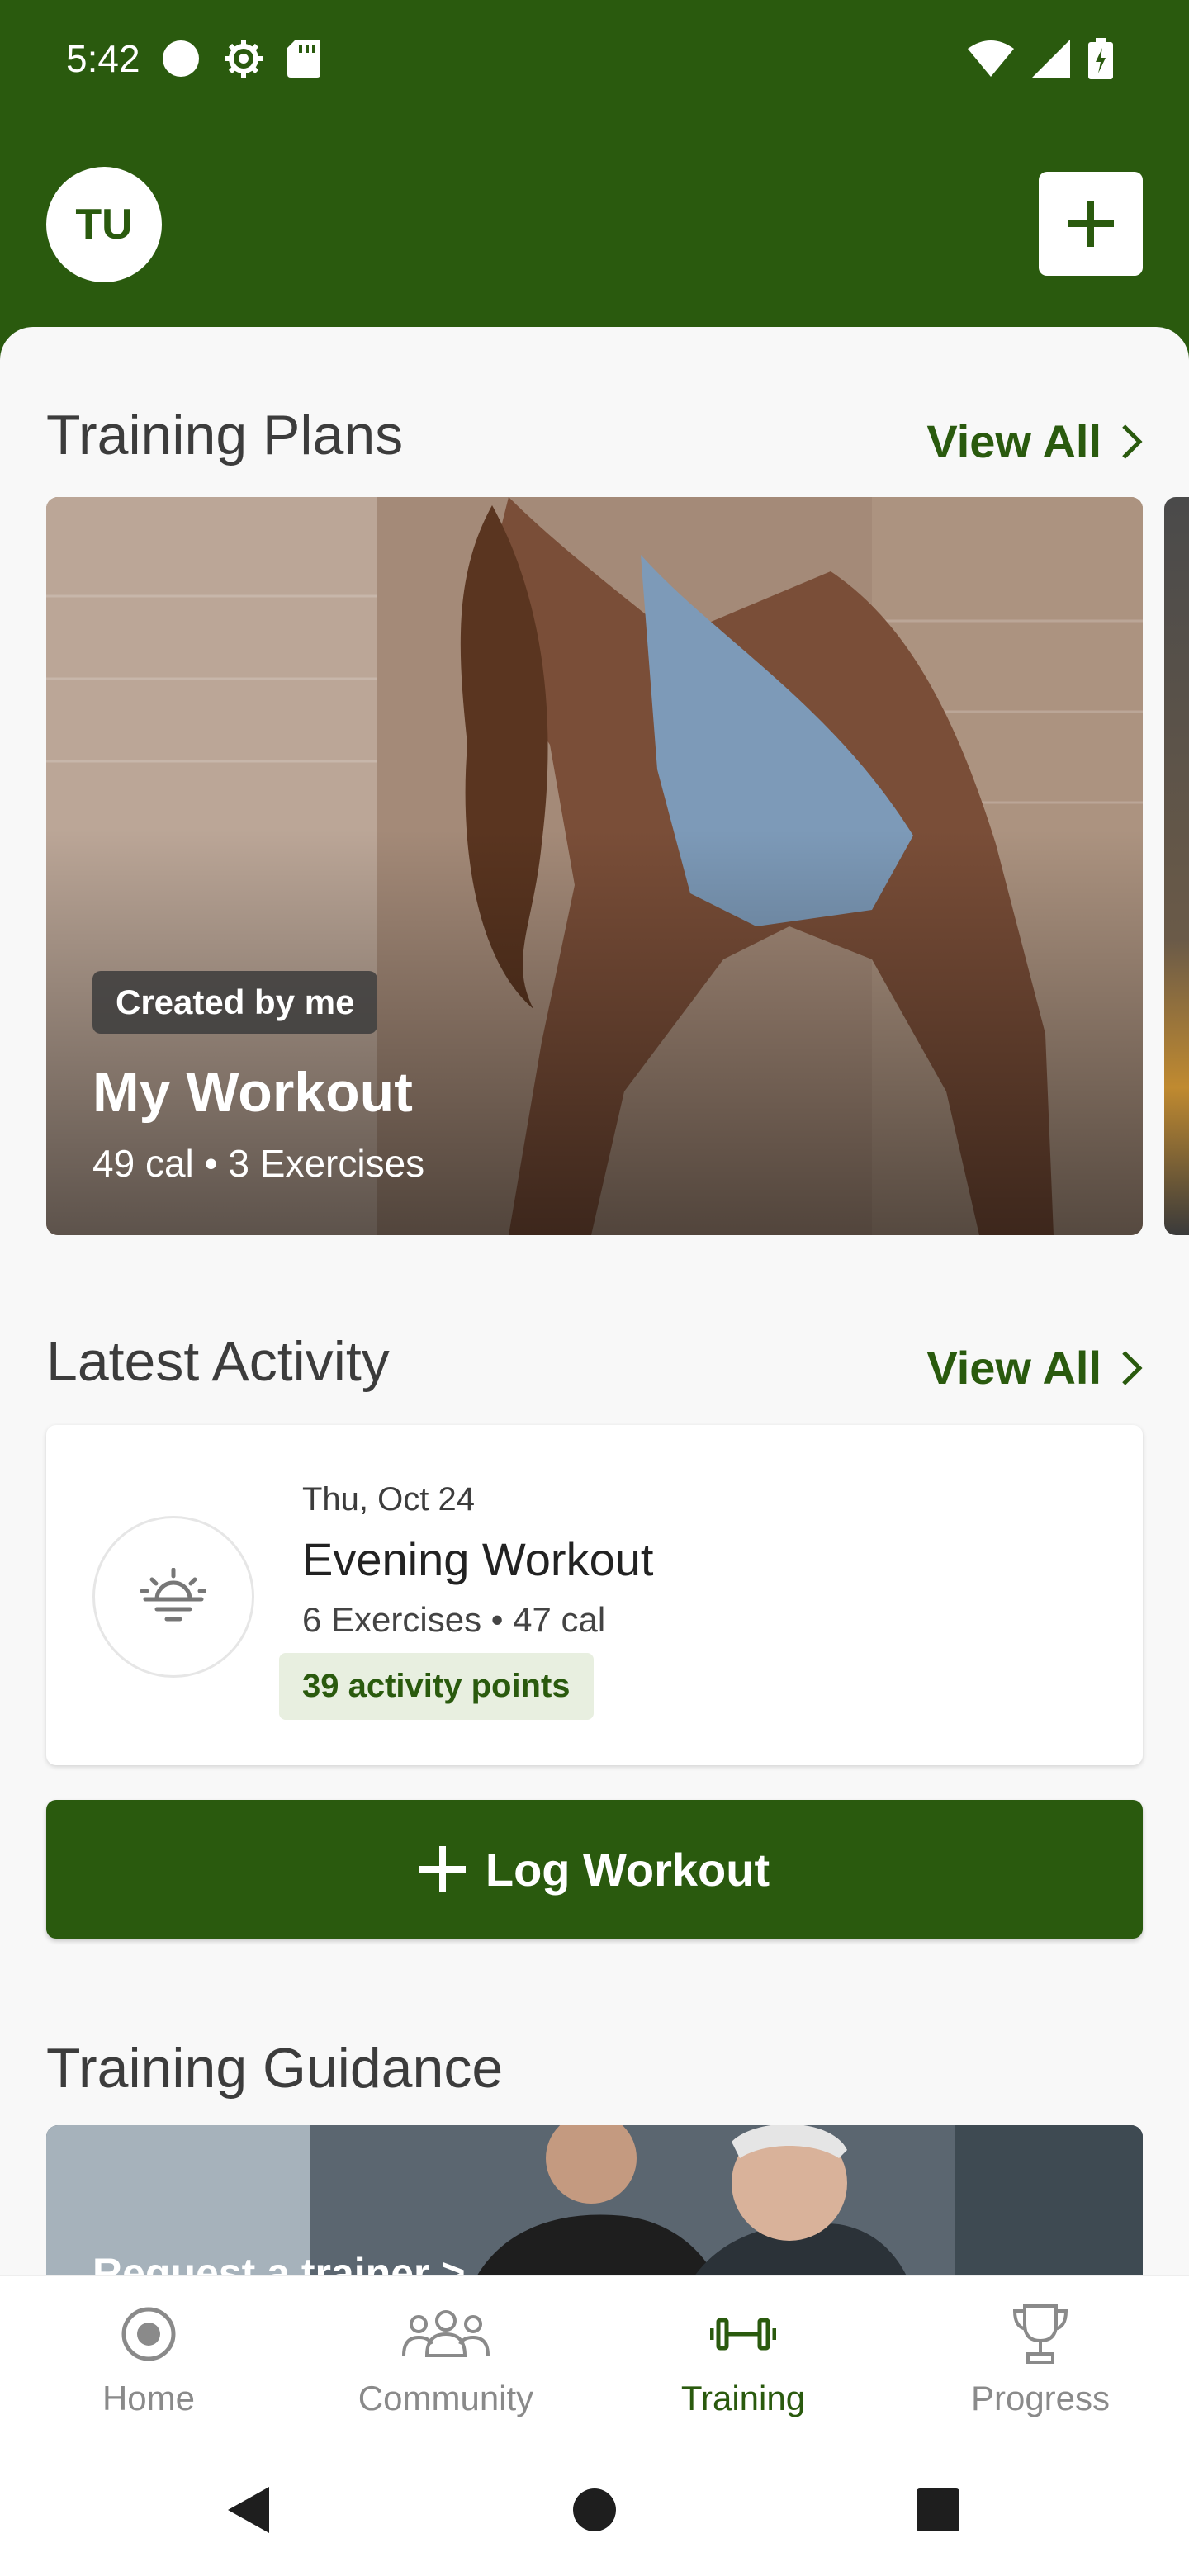 The width and height of the screenshot is (1189, 2576). I want to click on community-icon, so click(445, 2334).